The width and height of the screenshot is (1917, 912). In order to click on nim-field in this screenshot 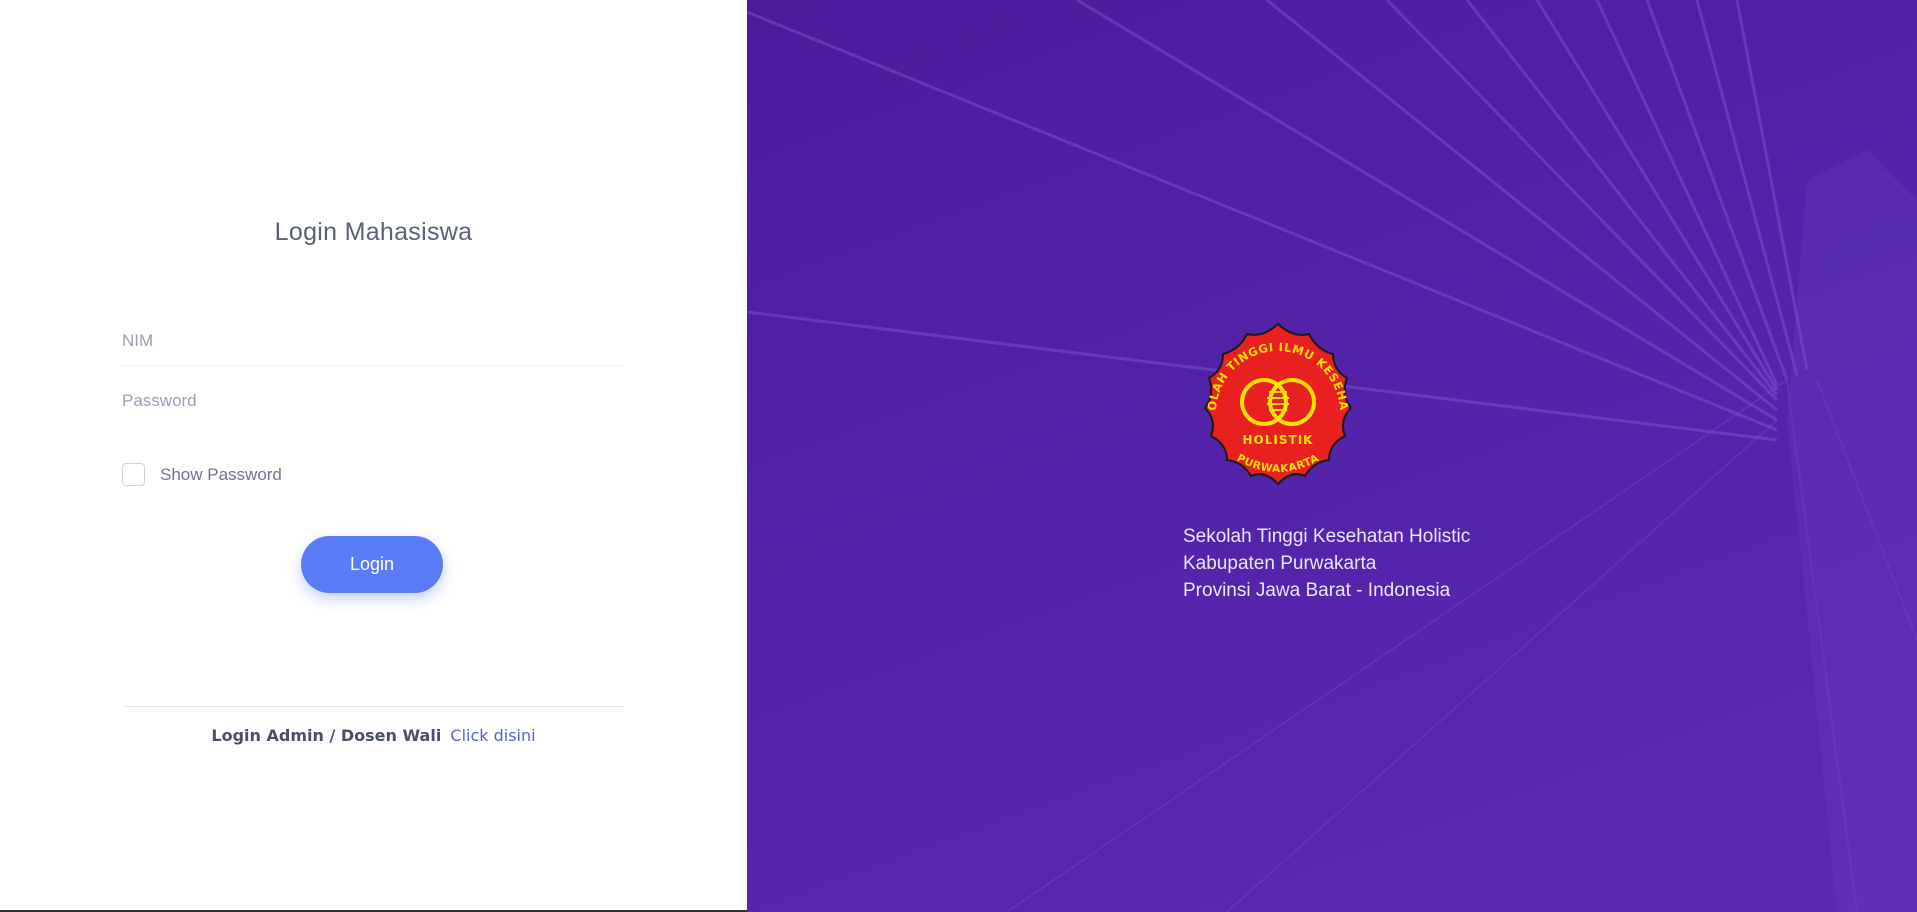, I will do `click(373, 341)`.